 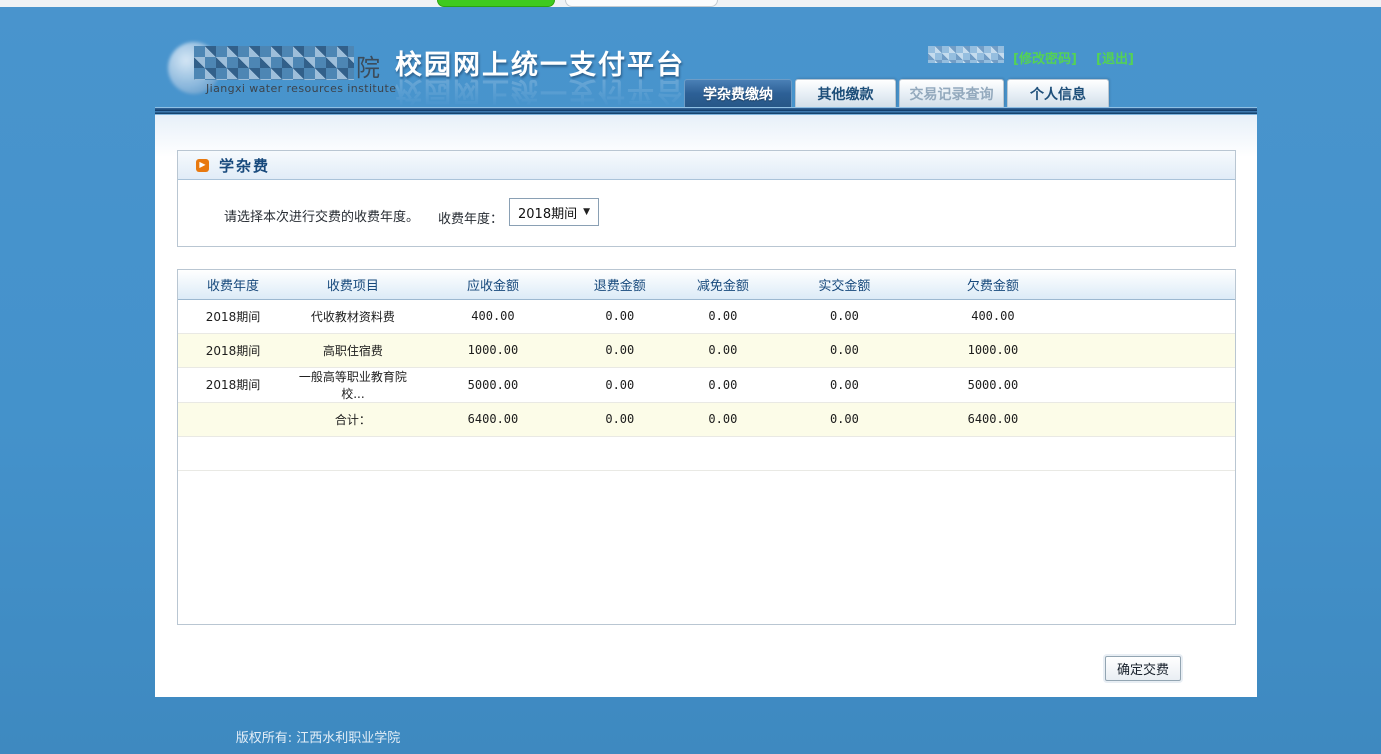 What do you see at coordinates (1058, 93) in the screenshot?
I see `tab-personal-info: 个人信息` at bounding box center [1058, 93].